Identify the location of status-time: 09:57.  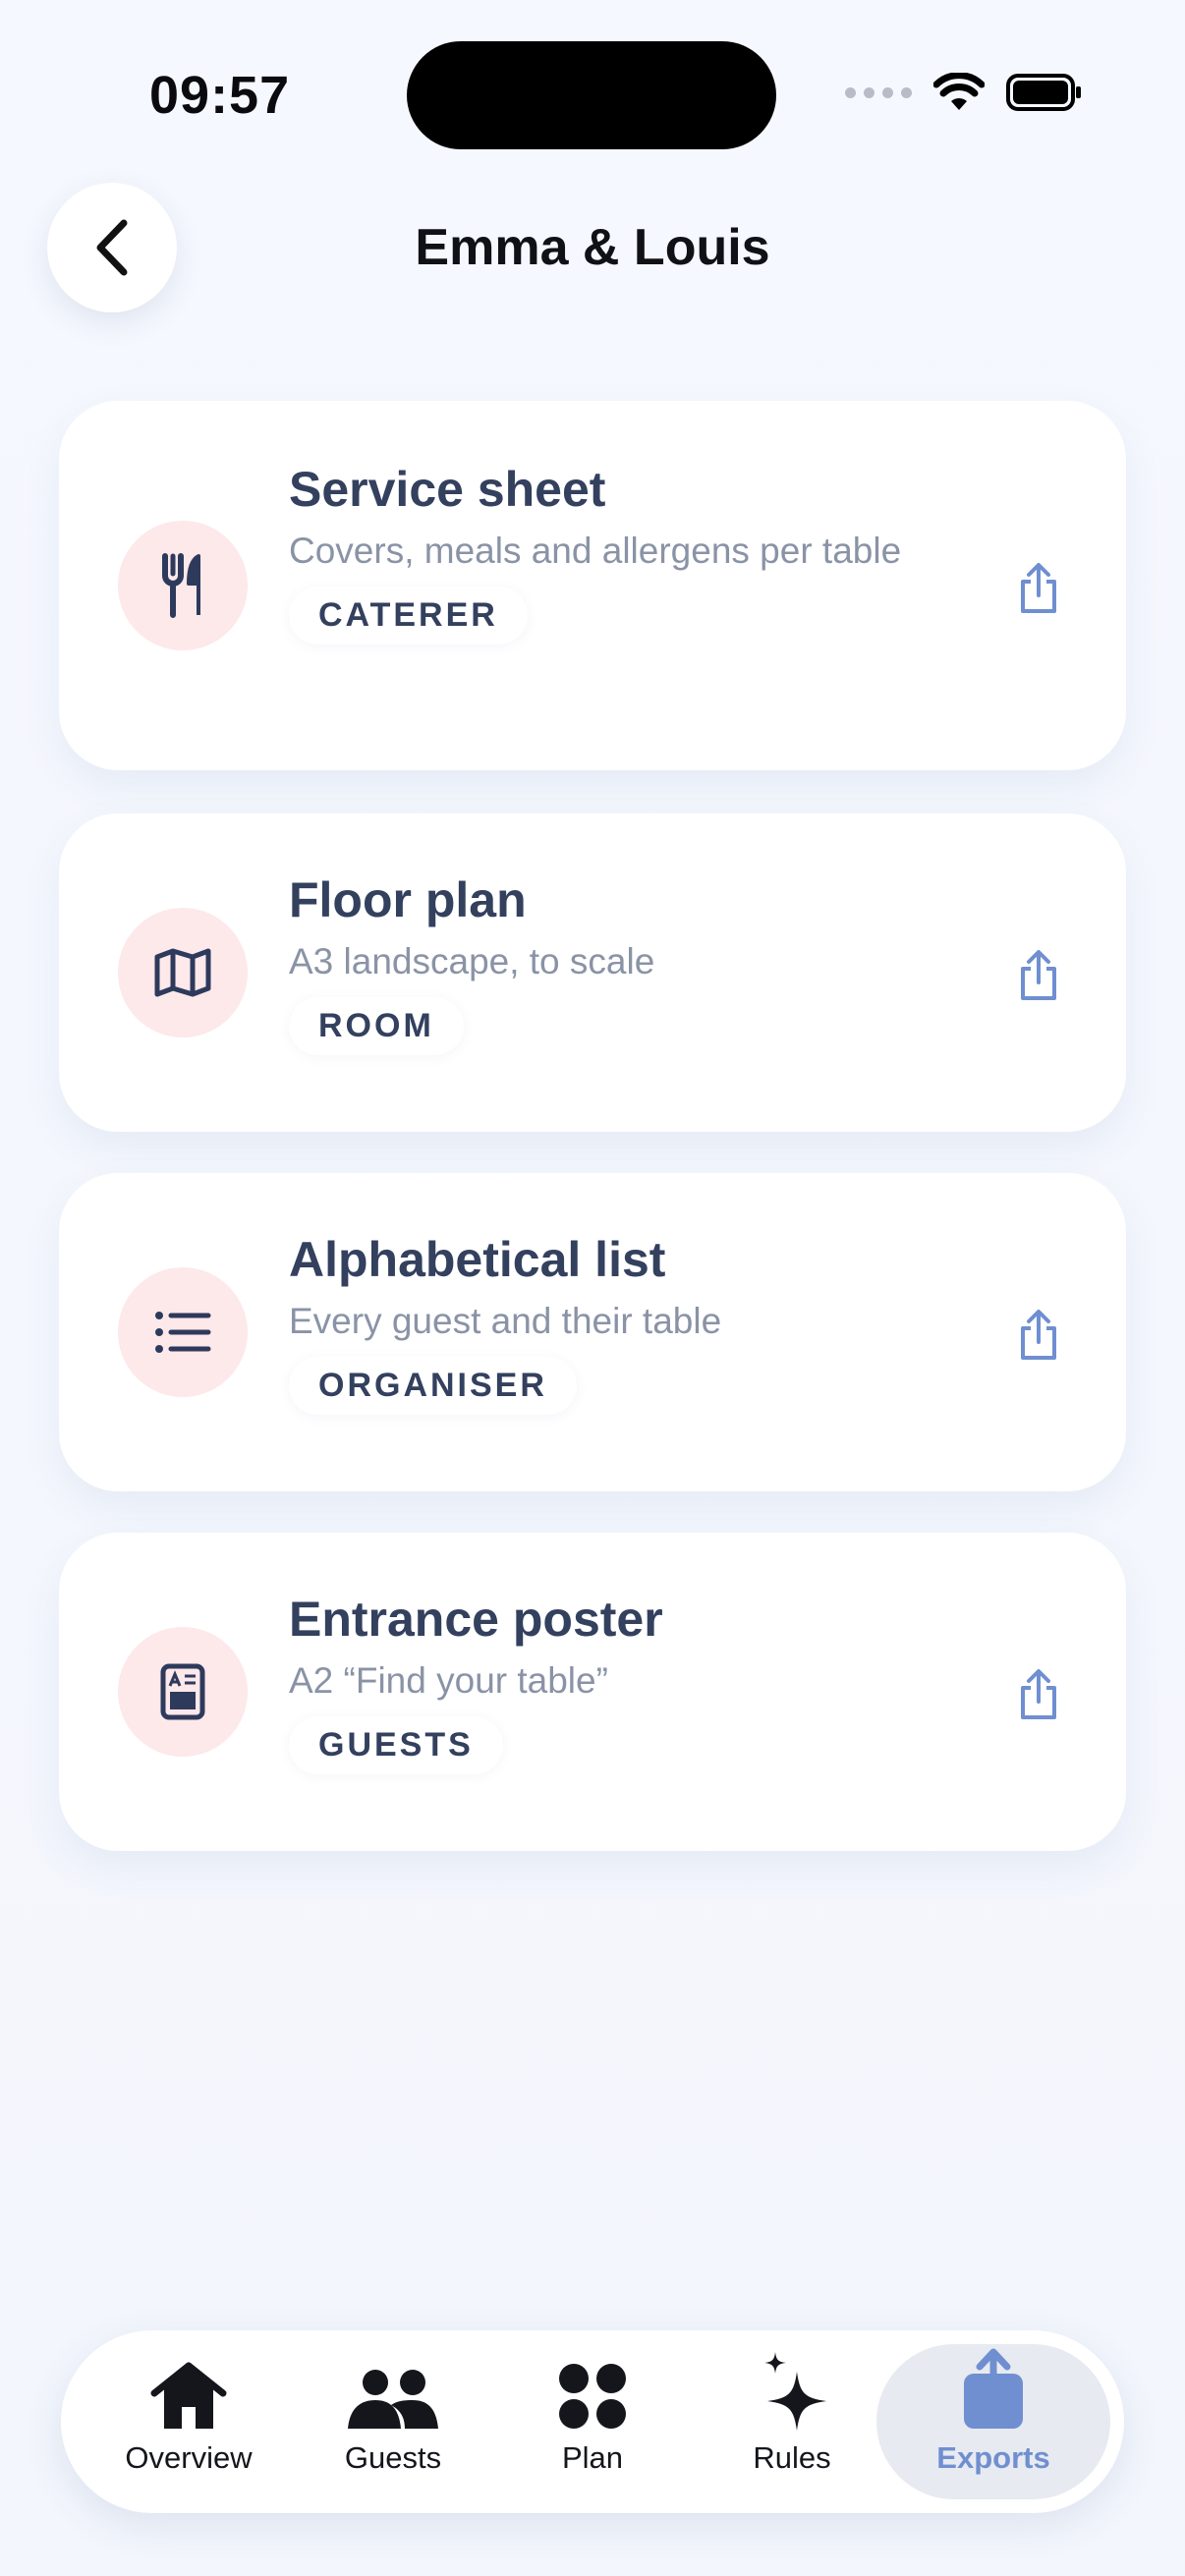
(220, 95).